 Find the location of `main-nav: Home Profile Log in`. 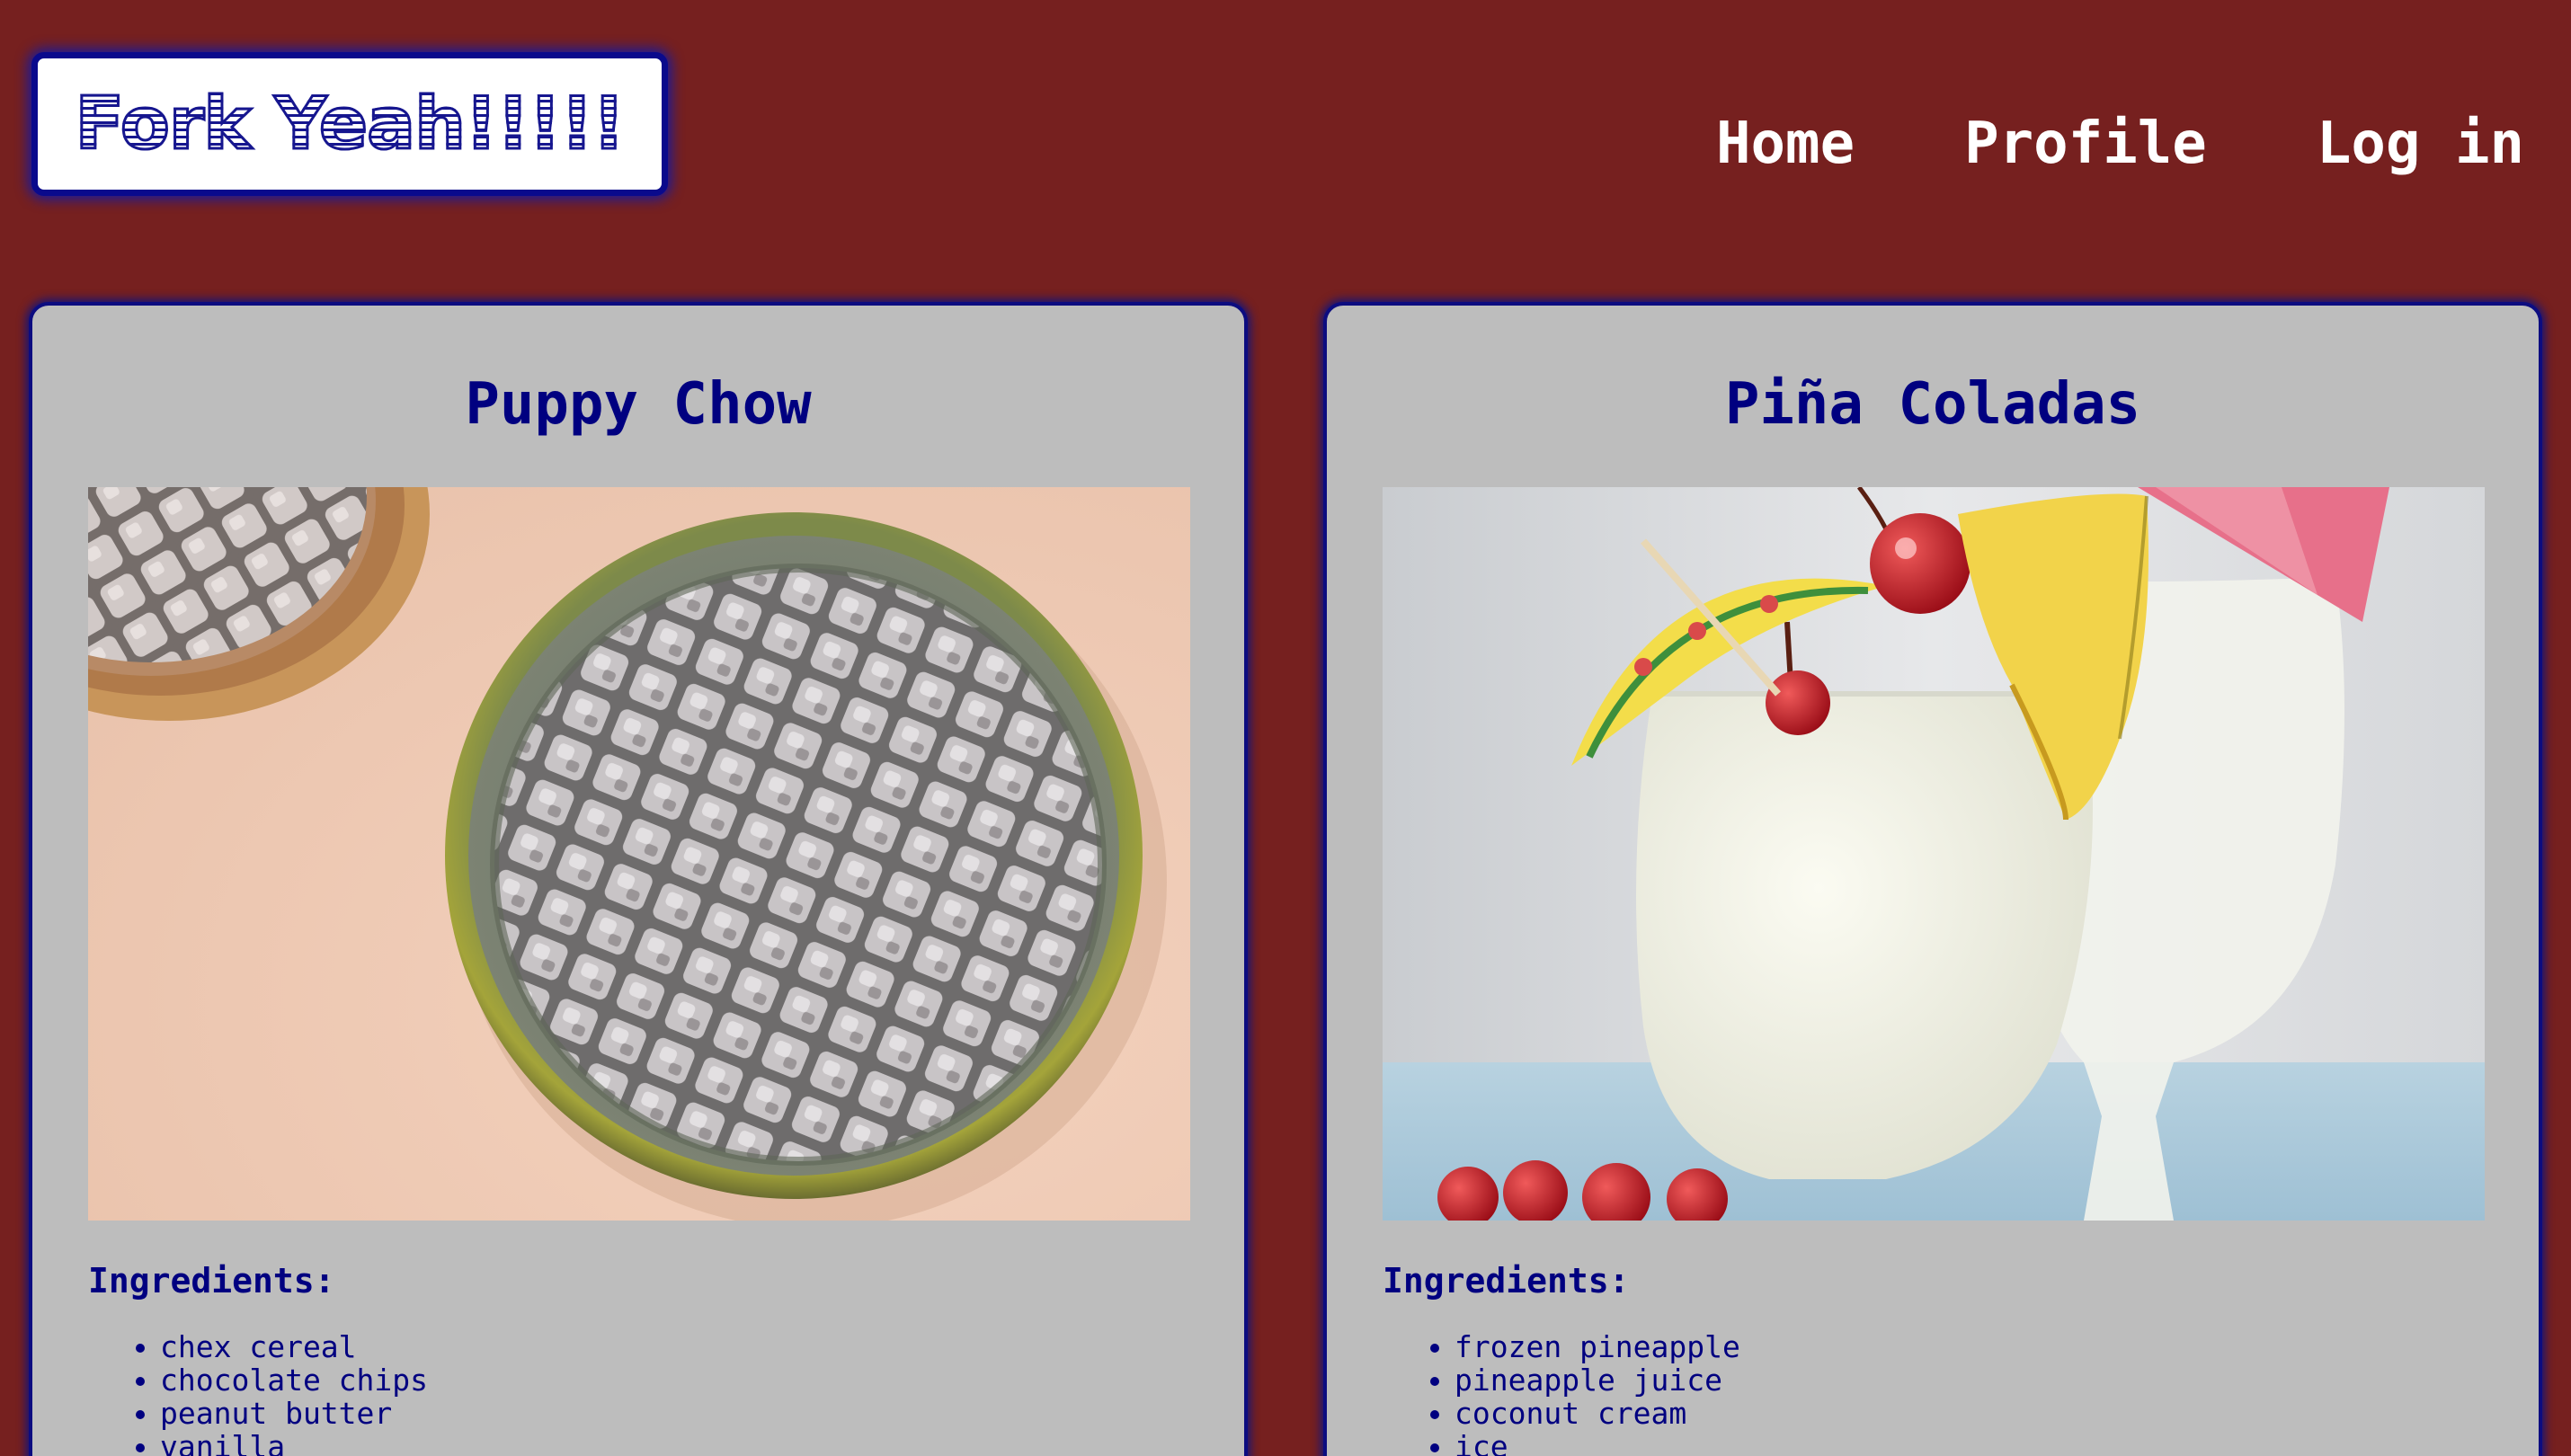

main-nav: Home Profile Log in is located at coordinates (2120, 144).